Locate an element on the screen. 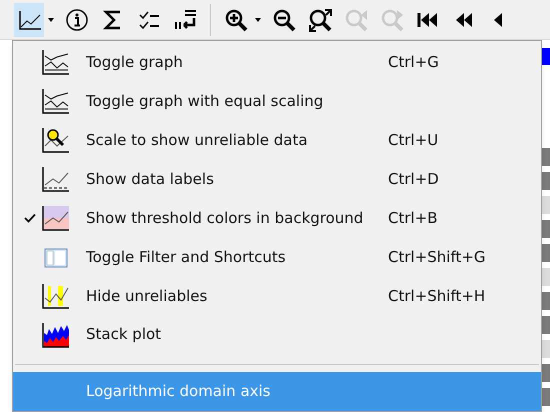 Image resolution: width=550 pixels, height=412 pixels. stack-chart-icon is located at coordinates (56, 334).